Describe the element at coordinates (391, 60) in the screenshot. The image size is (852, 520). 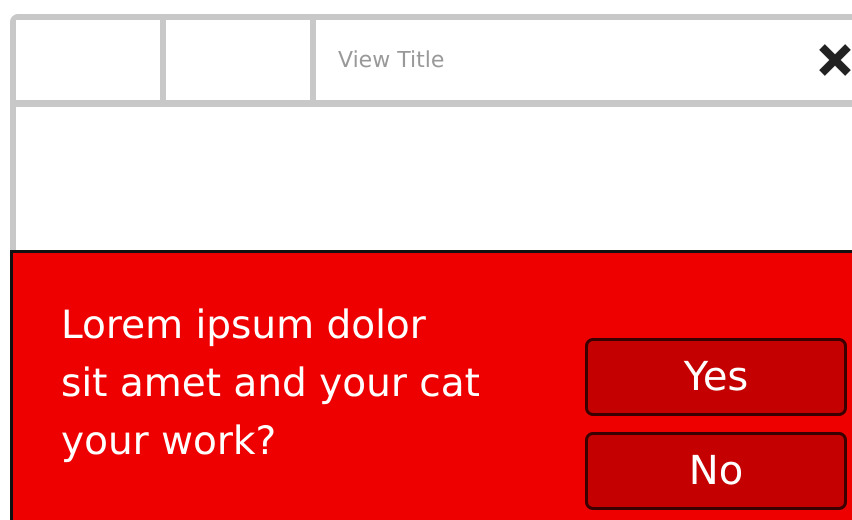
I see `view-title: View Title` at that location.